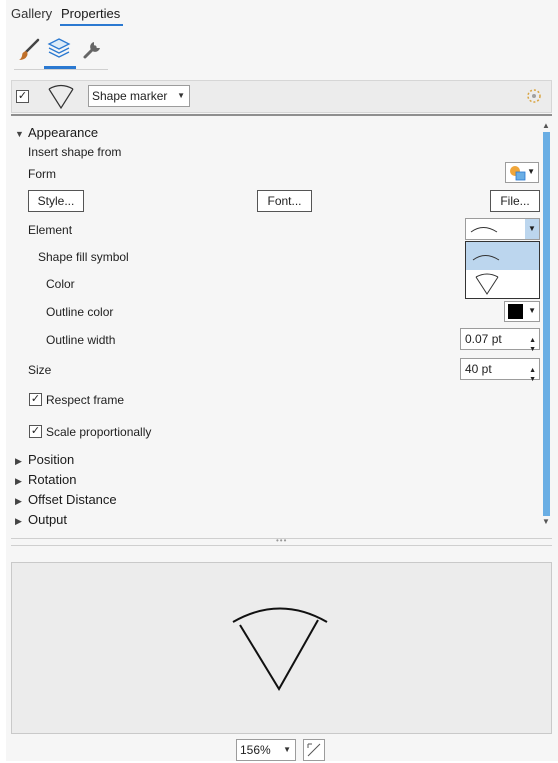 This screenshot has width=558, height=763. I want to click on grip-icon: •••, so click(281, 540).